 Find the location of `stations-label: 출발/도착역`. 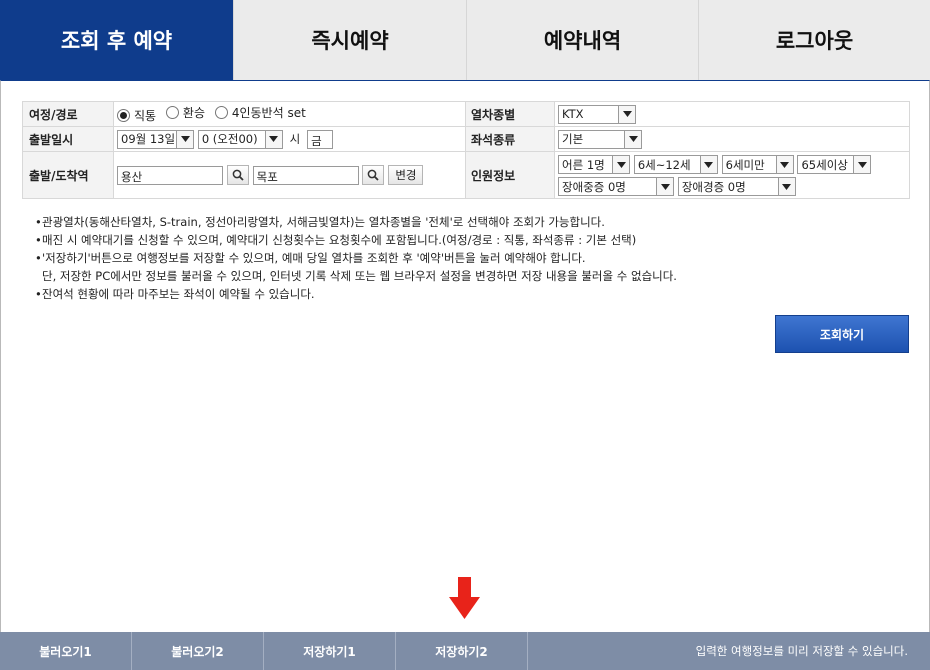

stations-label: 출발/도착역 is located at coordinates (68, 175).